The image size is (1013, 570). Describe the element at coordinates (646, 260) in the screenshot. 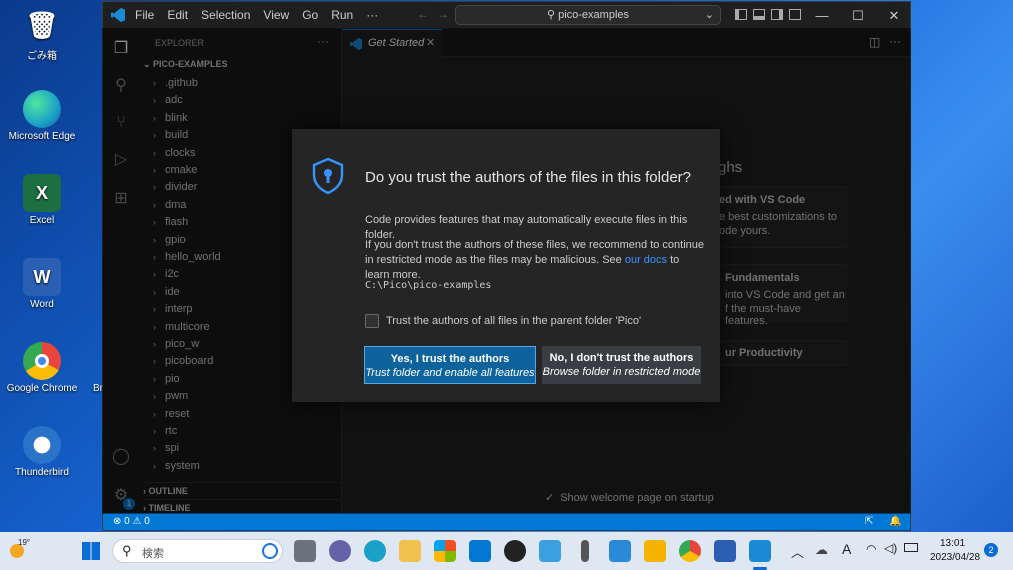

I see `docs-link: our docs` at that location.